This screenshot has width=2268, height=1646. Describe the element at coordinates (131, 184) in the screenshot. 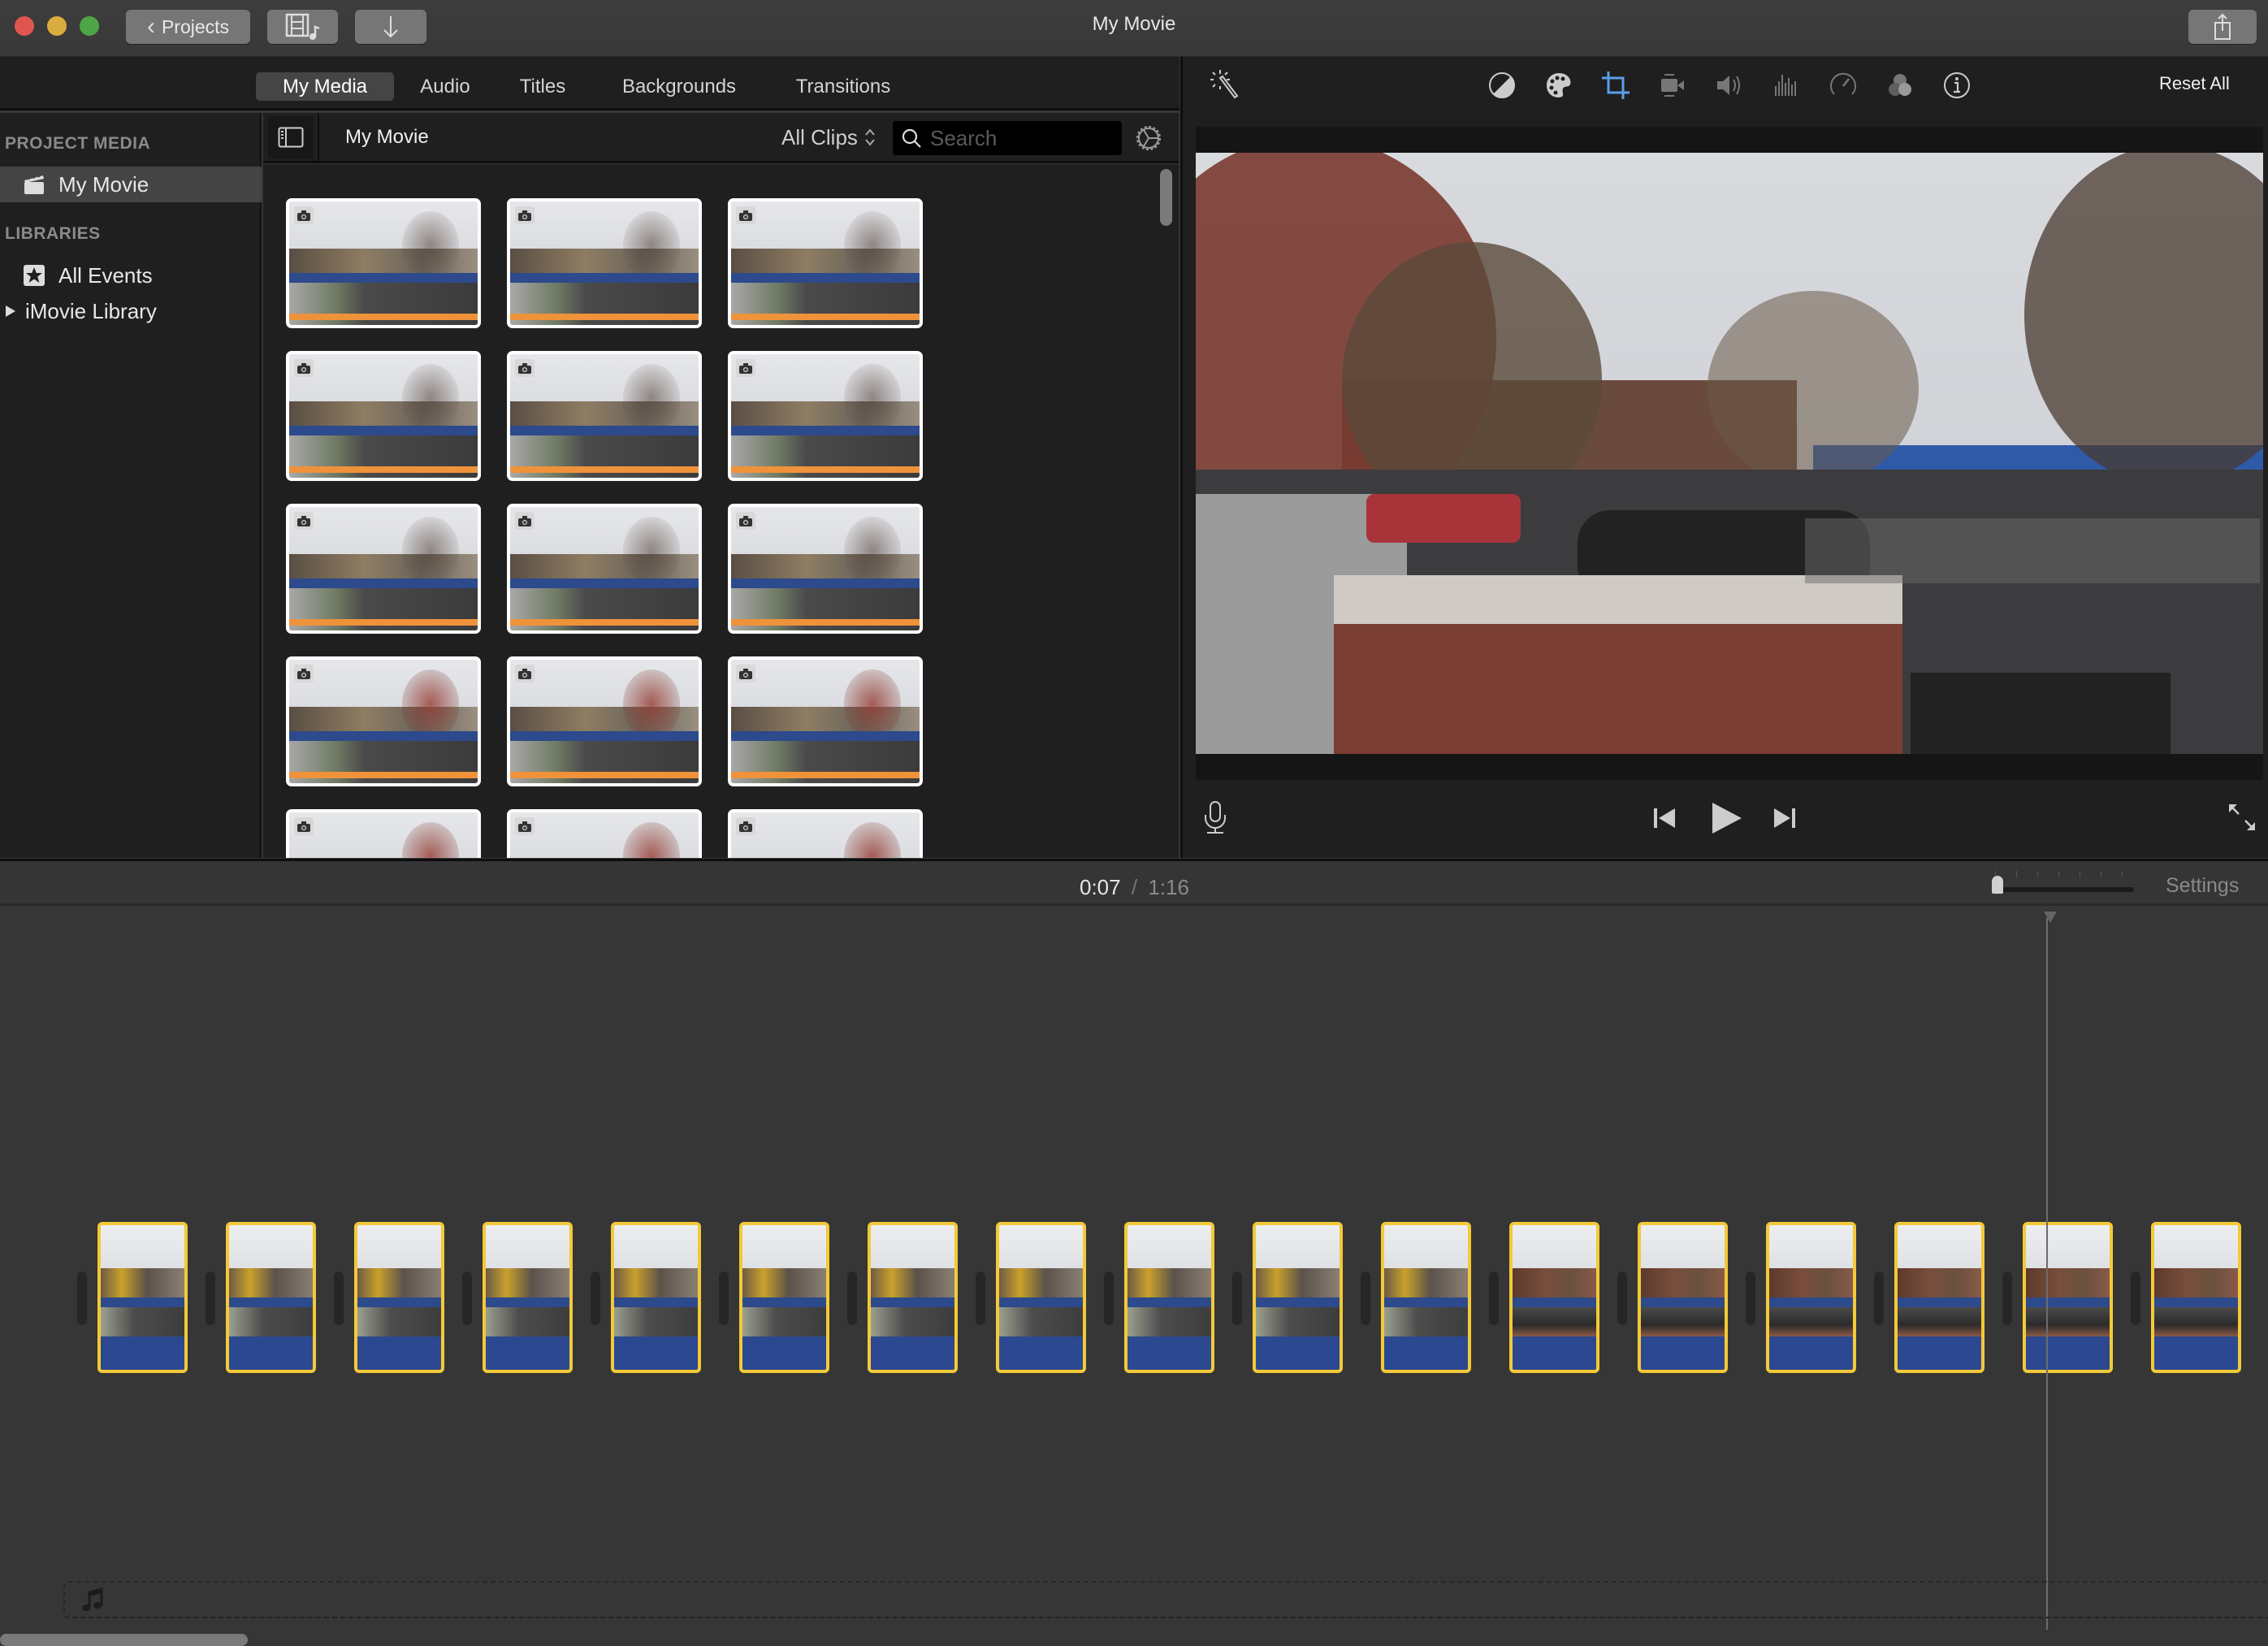

I see `sidebar-item-my-movie: My Movie` at that location.